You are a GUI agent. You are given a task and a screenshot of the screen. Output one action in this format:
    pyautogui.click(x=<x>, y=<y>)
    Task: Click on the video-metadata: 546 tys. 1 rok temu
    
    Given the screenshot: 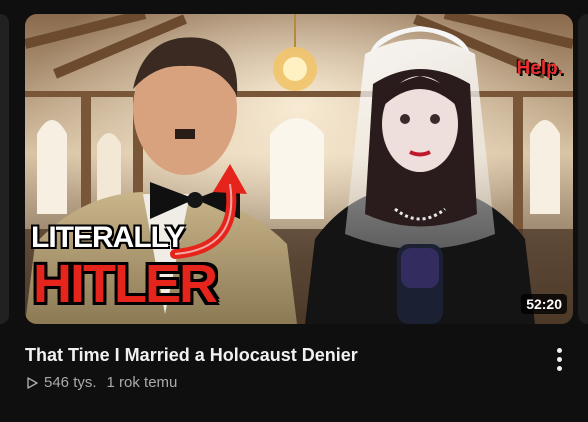 What is the action you would take?
    pyautogui.click(x=101, y=383)
    